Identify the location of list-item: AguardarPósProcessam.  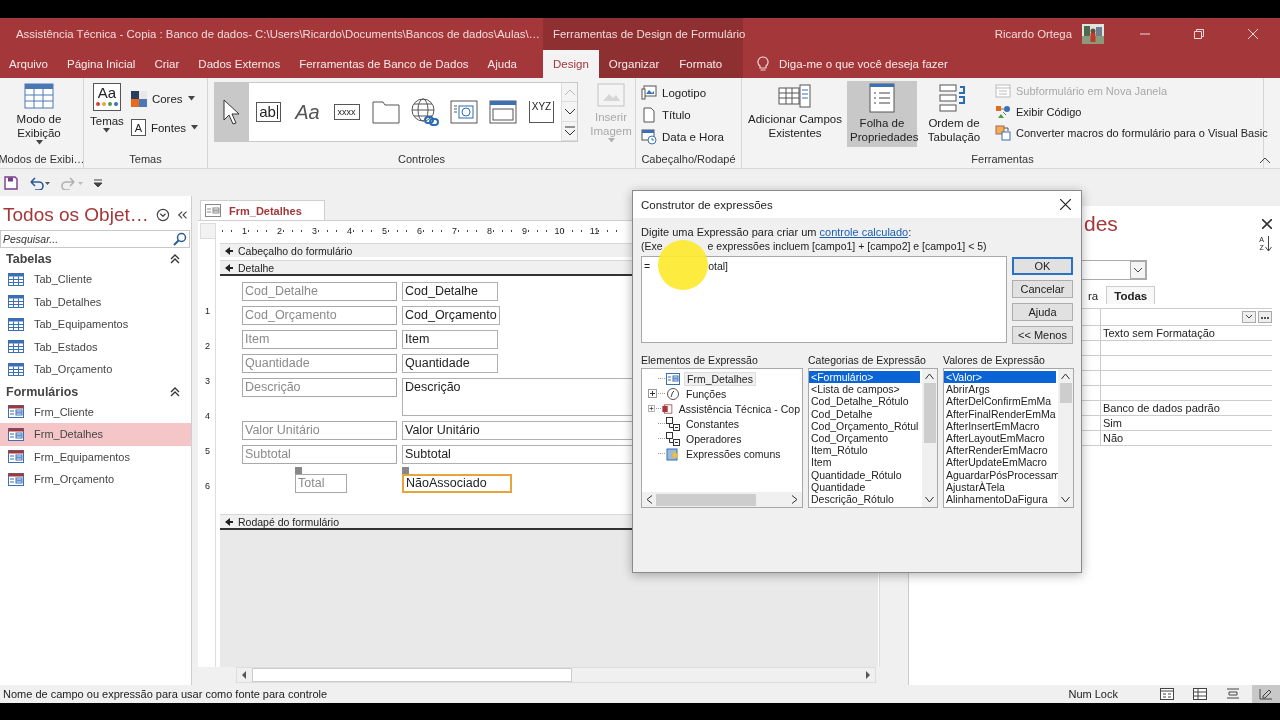
(1001, 474).